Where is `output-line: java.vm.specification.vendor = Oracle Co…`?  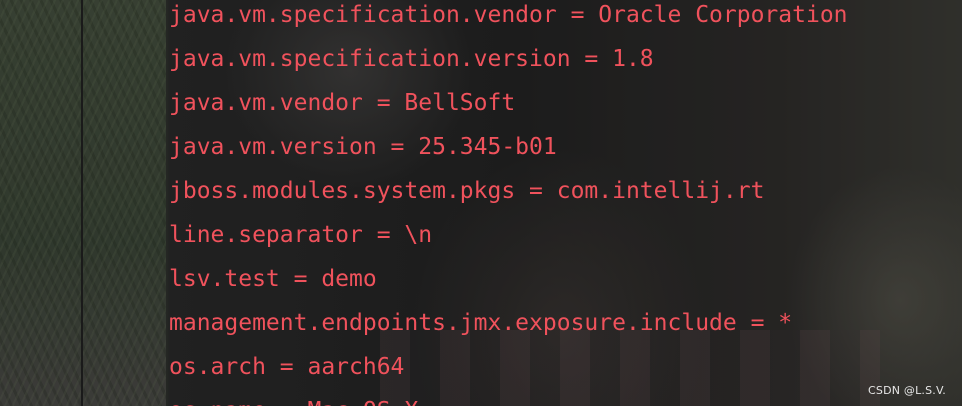 output-line: java.vm.specification.vendor = Oracle Co… is located at coordinates (508, 15).